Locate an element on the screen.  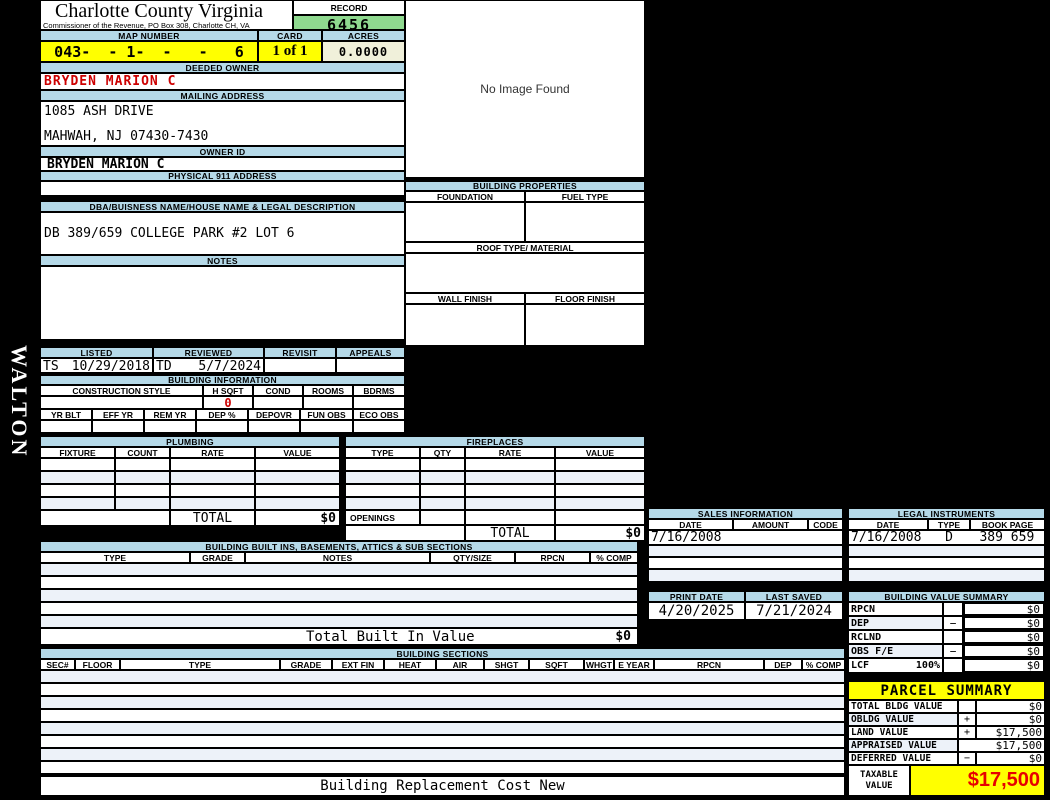
funobs-value is located at coordinates (326, 426).